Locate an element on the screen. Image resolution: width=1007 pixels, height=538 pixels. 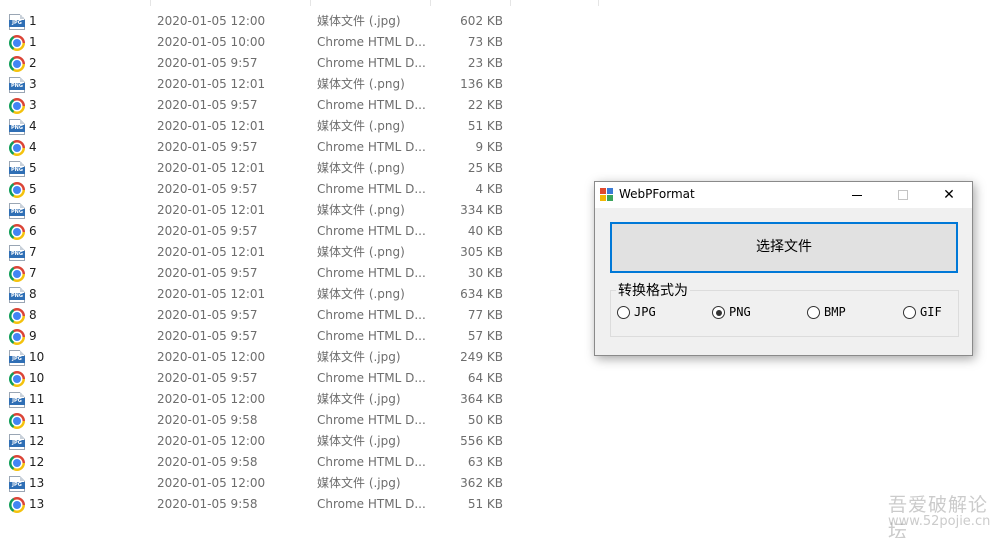
file-row: JPG 10 2020-01-05 12:00 媒体文件 (.jpg) 249 KB is located at coordinates (300, 357).